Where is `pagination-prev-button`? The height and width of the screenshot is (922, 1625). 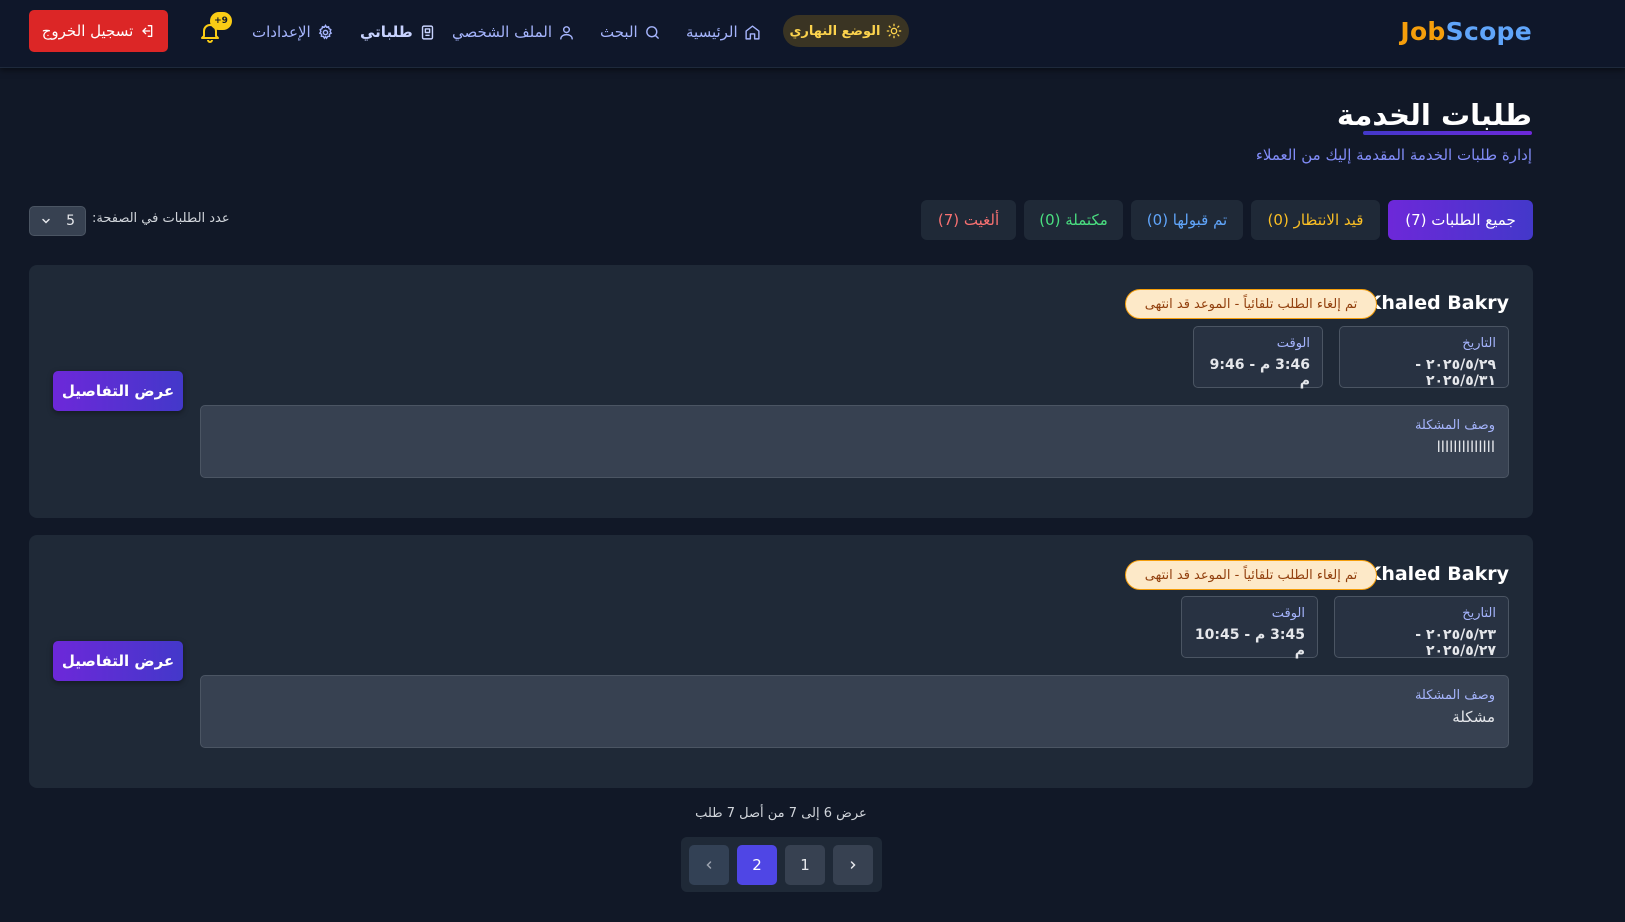
pagination-prev-button is located at coordinates (853, 865).